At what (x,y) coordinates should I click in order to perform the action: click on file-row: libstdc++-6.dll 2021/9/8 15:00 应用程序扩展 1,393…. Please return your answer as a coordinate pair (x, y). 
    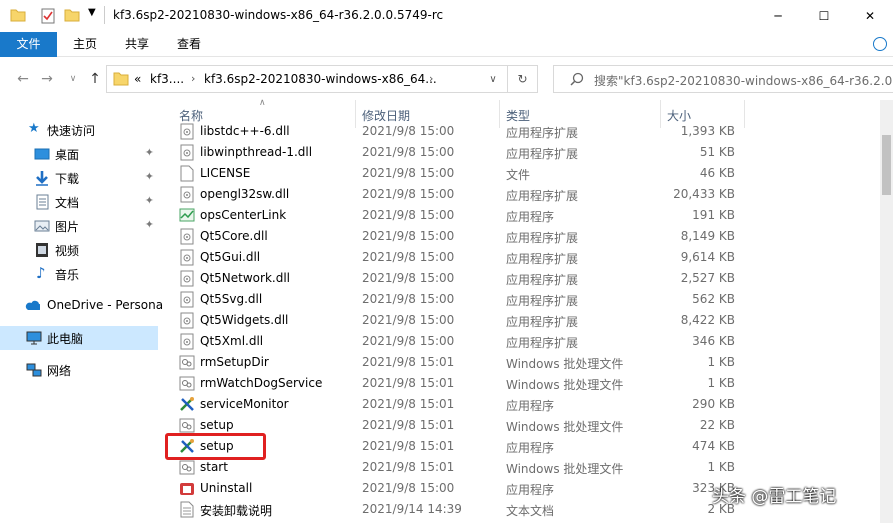
    Looking at the image, I should click on (520, 131).